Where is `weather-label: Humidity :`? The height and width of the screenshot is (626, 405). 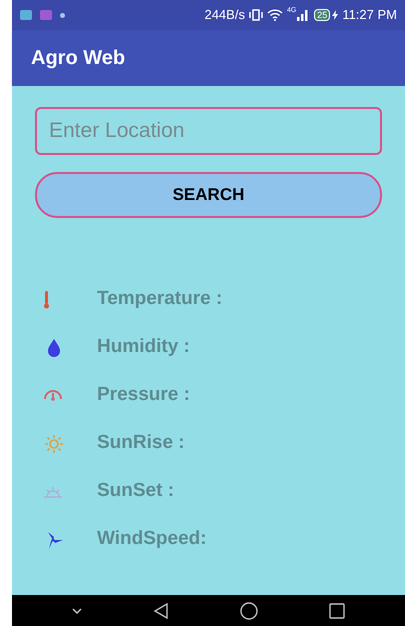
weather-label: Humidity : is located at coordinates (143, 347).